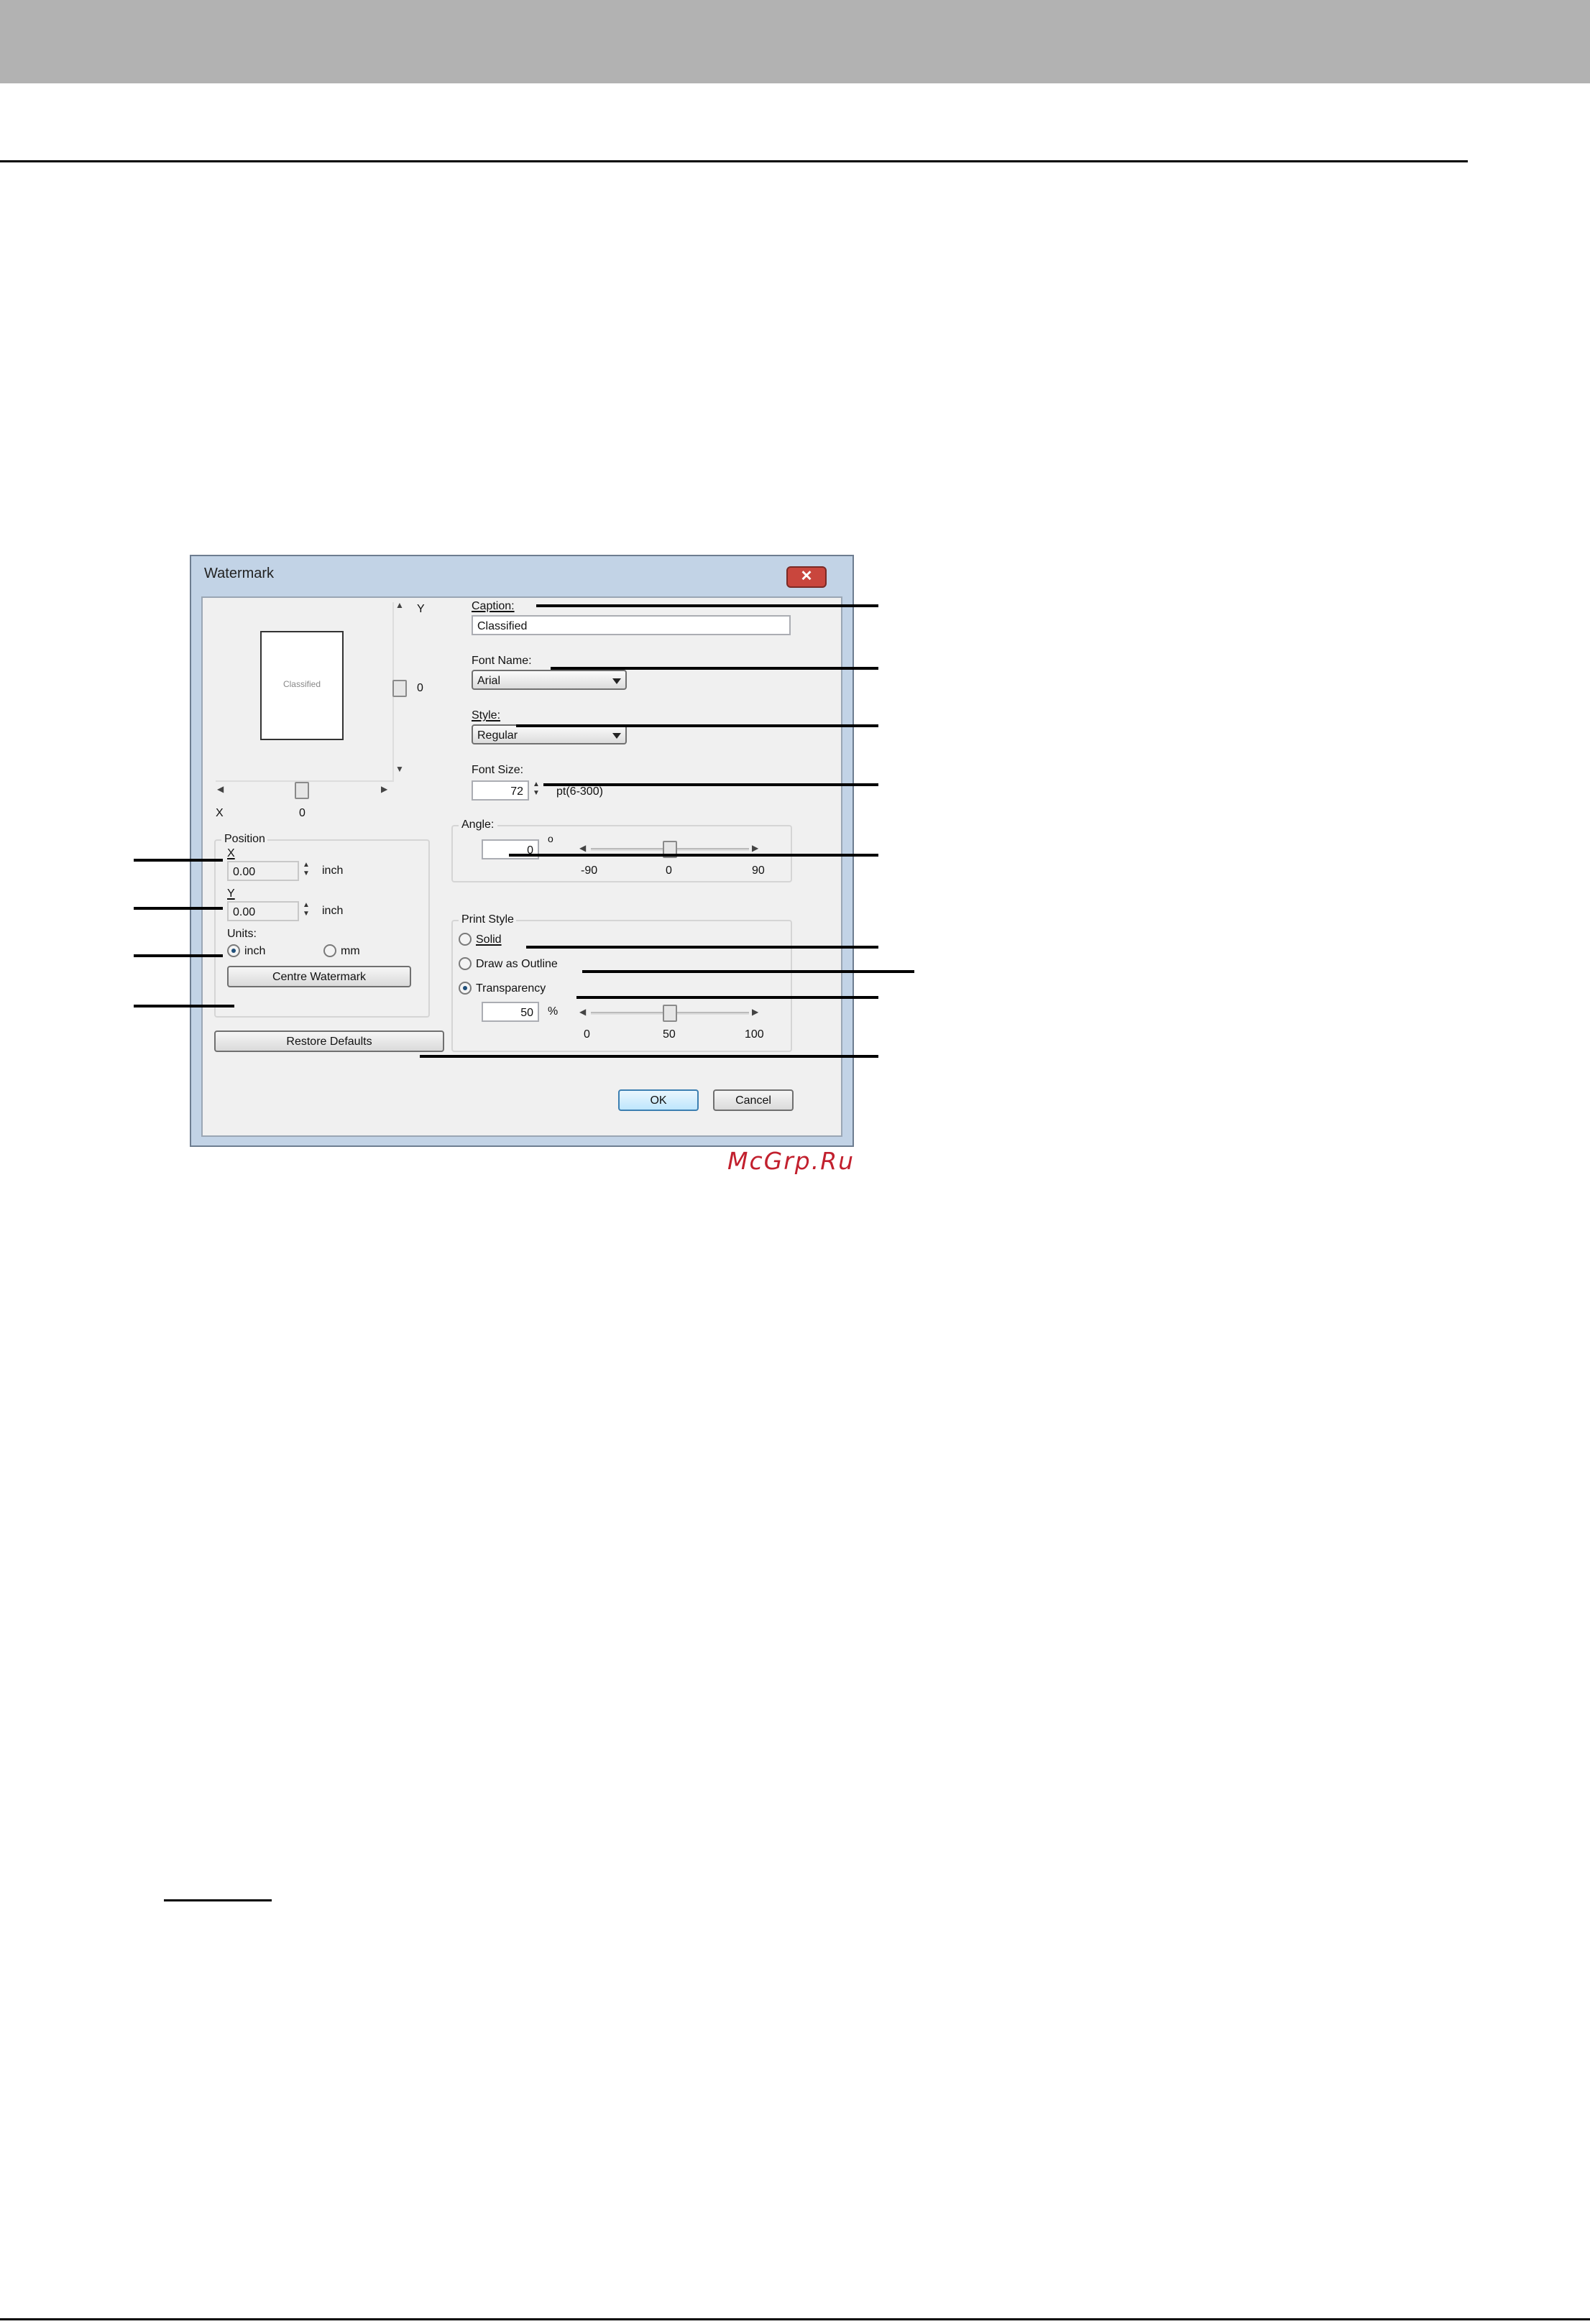  Describe the element at coordinates (795, 2319) in the screenshot. I see `footer-rule` at that location.